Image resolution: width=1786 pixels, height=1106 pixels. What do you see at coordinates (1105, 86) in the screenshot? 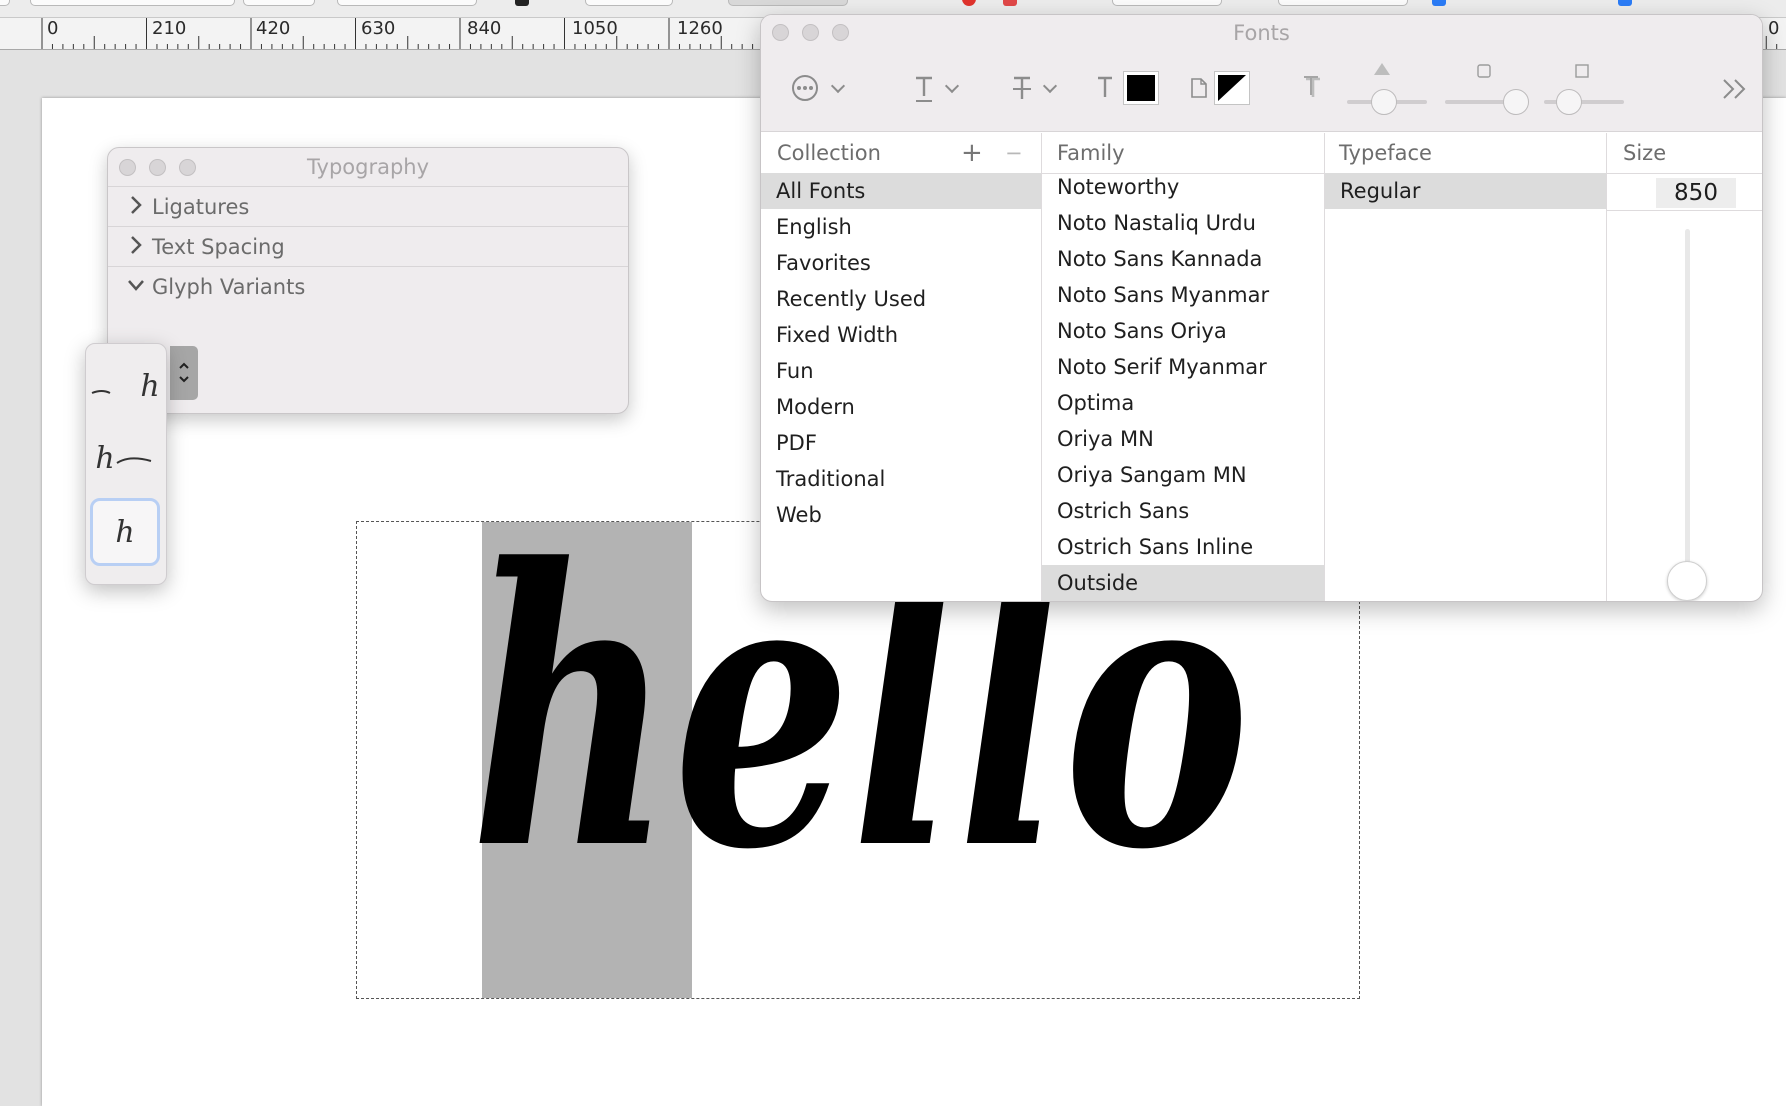
I see `text-color-icon` at bounding box center [1105, 86].